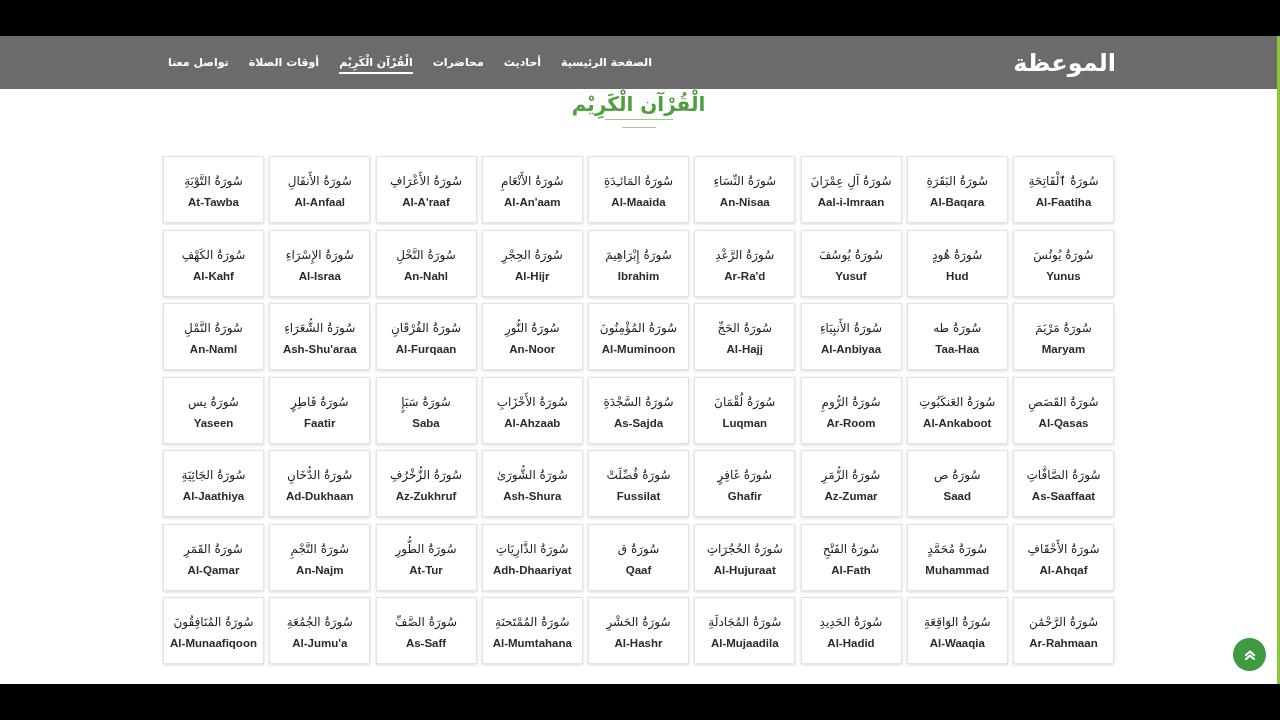  I want to click on nav-link: محاضرات, so click(458, 63).